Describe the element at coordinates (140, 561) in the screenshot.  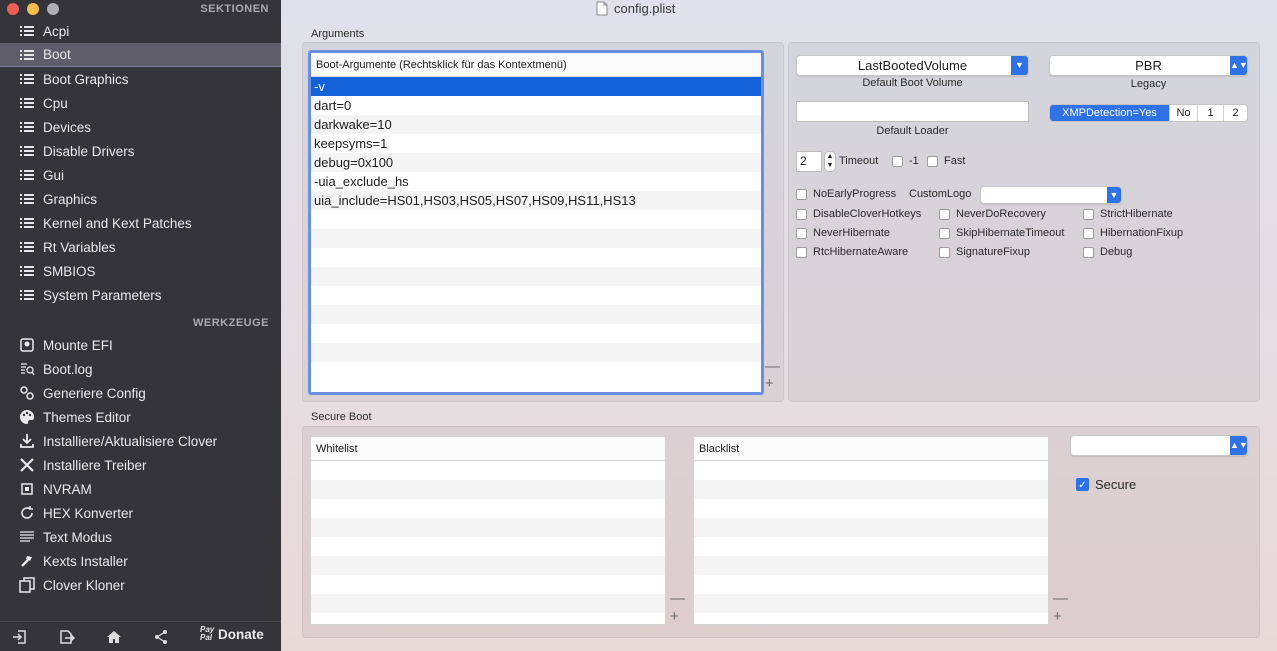
I see `sidebar-item-kexts-installer: Kexts Installer` at that location.